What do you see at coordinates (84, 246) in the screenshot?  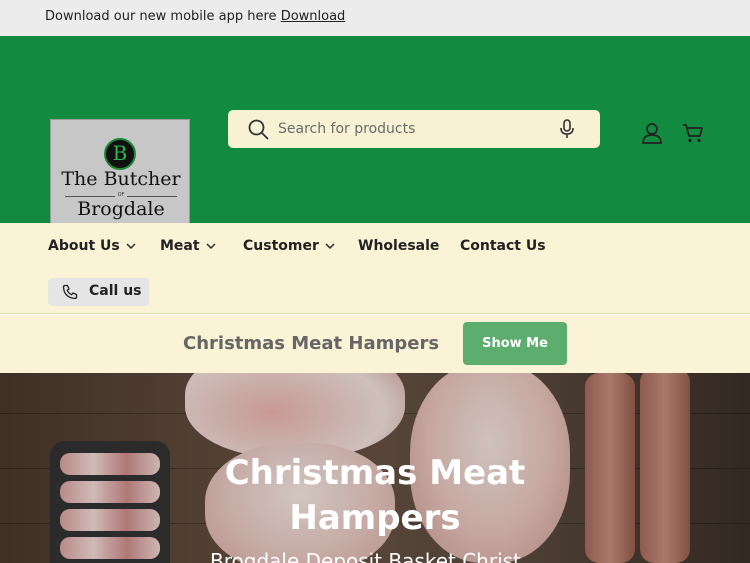 I see `nav-label: About Us` at bounding box center [84, 246].